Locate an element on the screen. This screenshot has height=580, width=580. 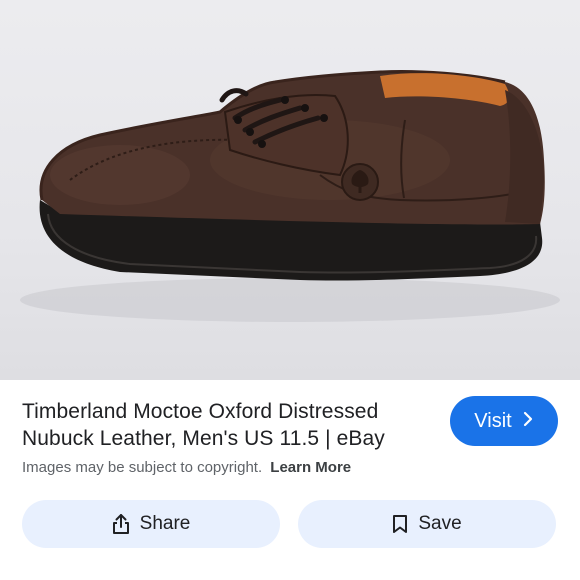
product-title-line-2: Nubuck Leather, Men's US 11.5 | eBay is located at coordinates (203, 438).